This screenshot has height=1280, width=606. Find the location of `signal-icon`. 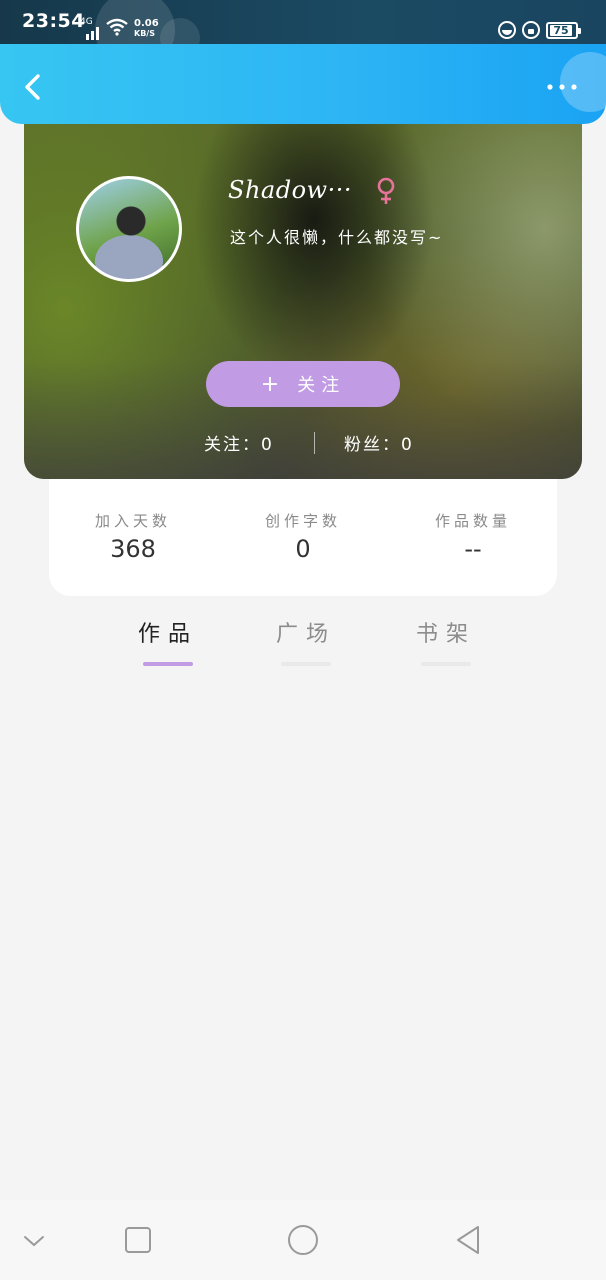

signal-icon is located at coordinates (92, 33).